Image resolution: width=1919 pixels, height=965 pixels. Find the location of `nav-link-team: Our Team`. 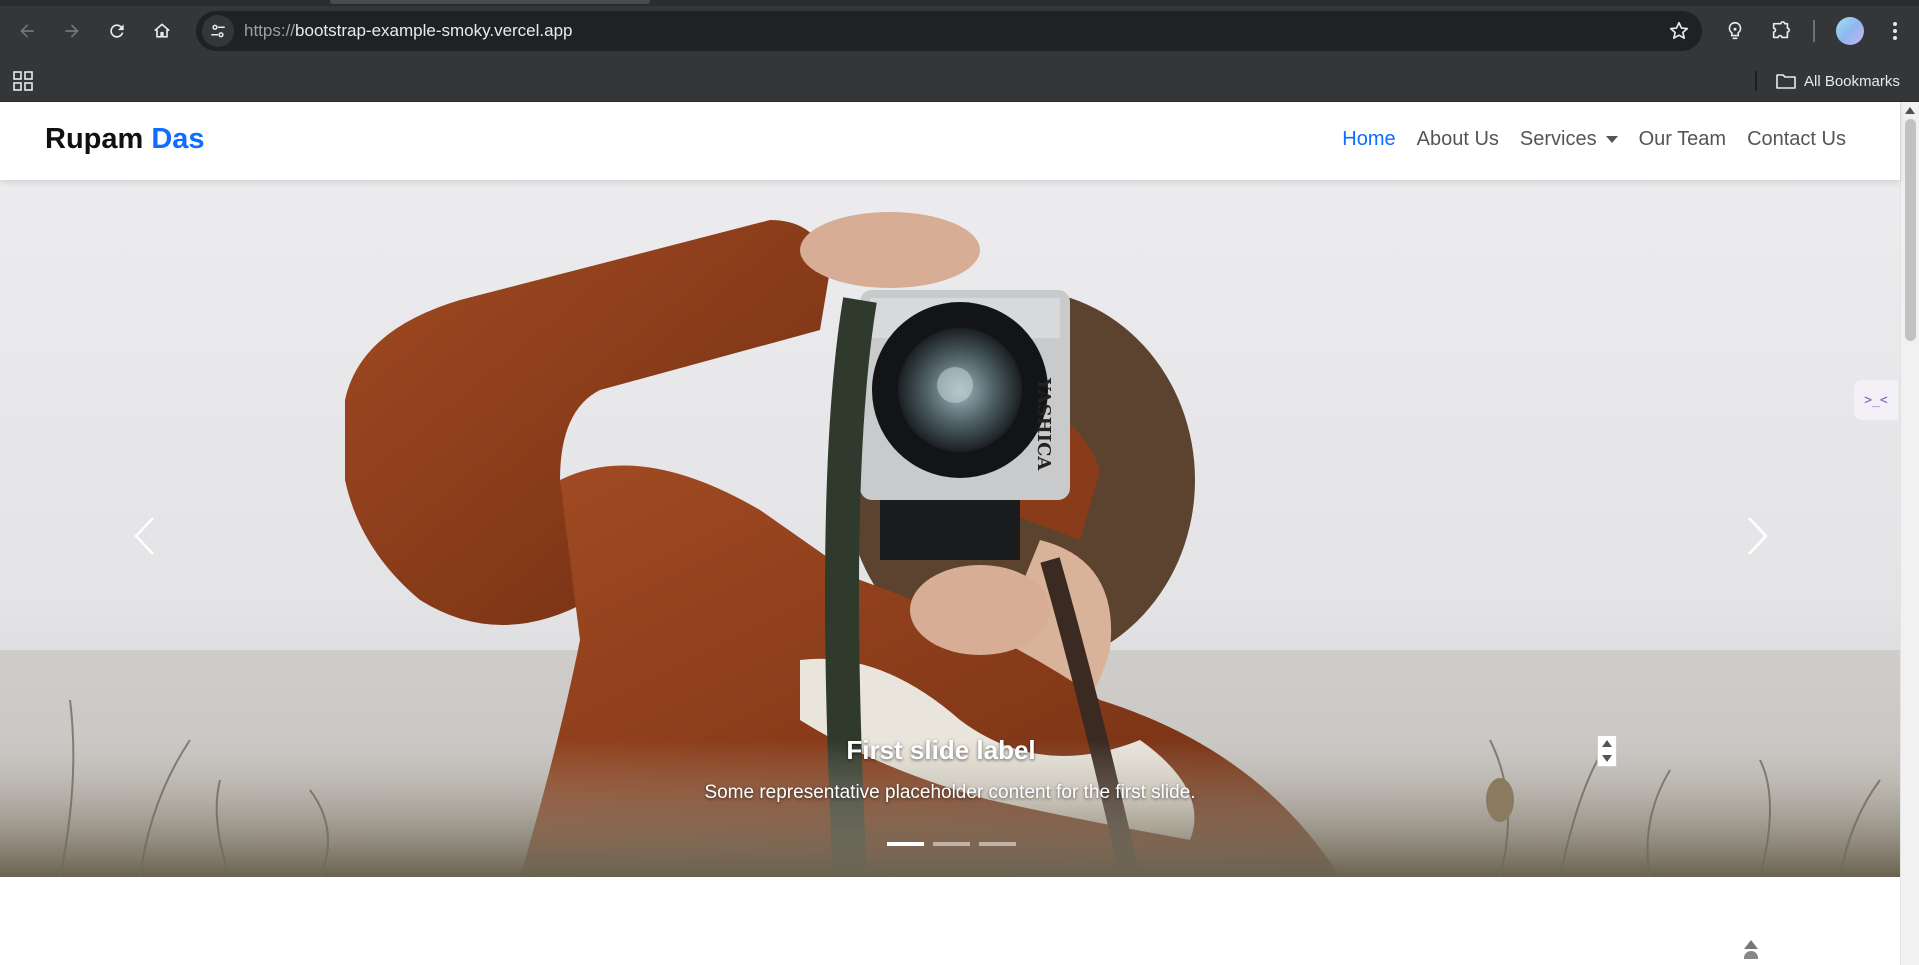

nav-link-team: Our Team is located at coordinates (1682, 139).